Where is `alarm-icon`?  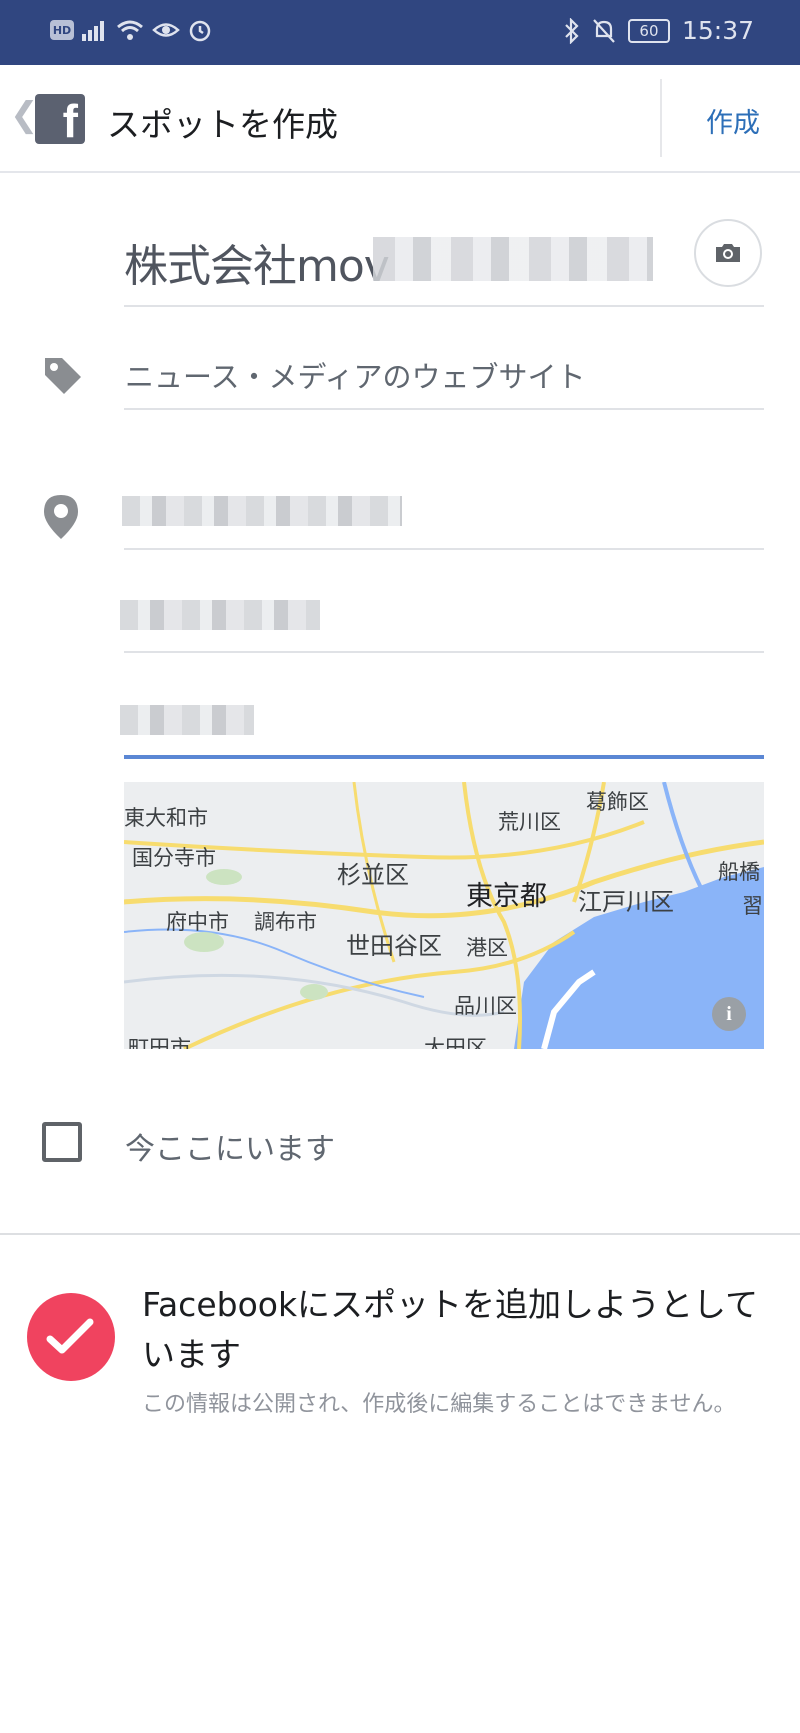
alarm-icon is located at coordinates (200, 31).